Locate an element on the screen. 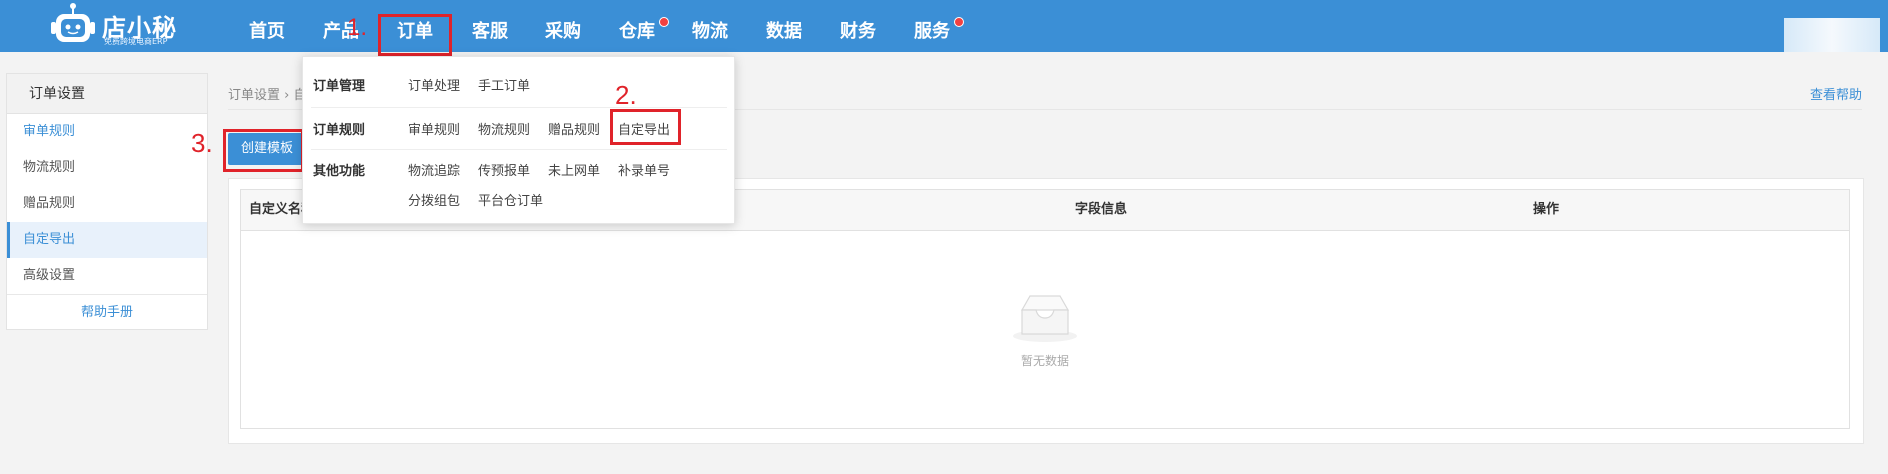 The width and height of the screenshot is (1888, 474). annotation-step-2: 2. is located at coordinates (626, 95).